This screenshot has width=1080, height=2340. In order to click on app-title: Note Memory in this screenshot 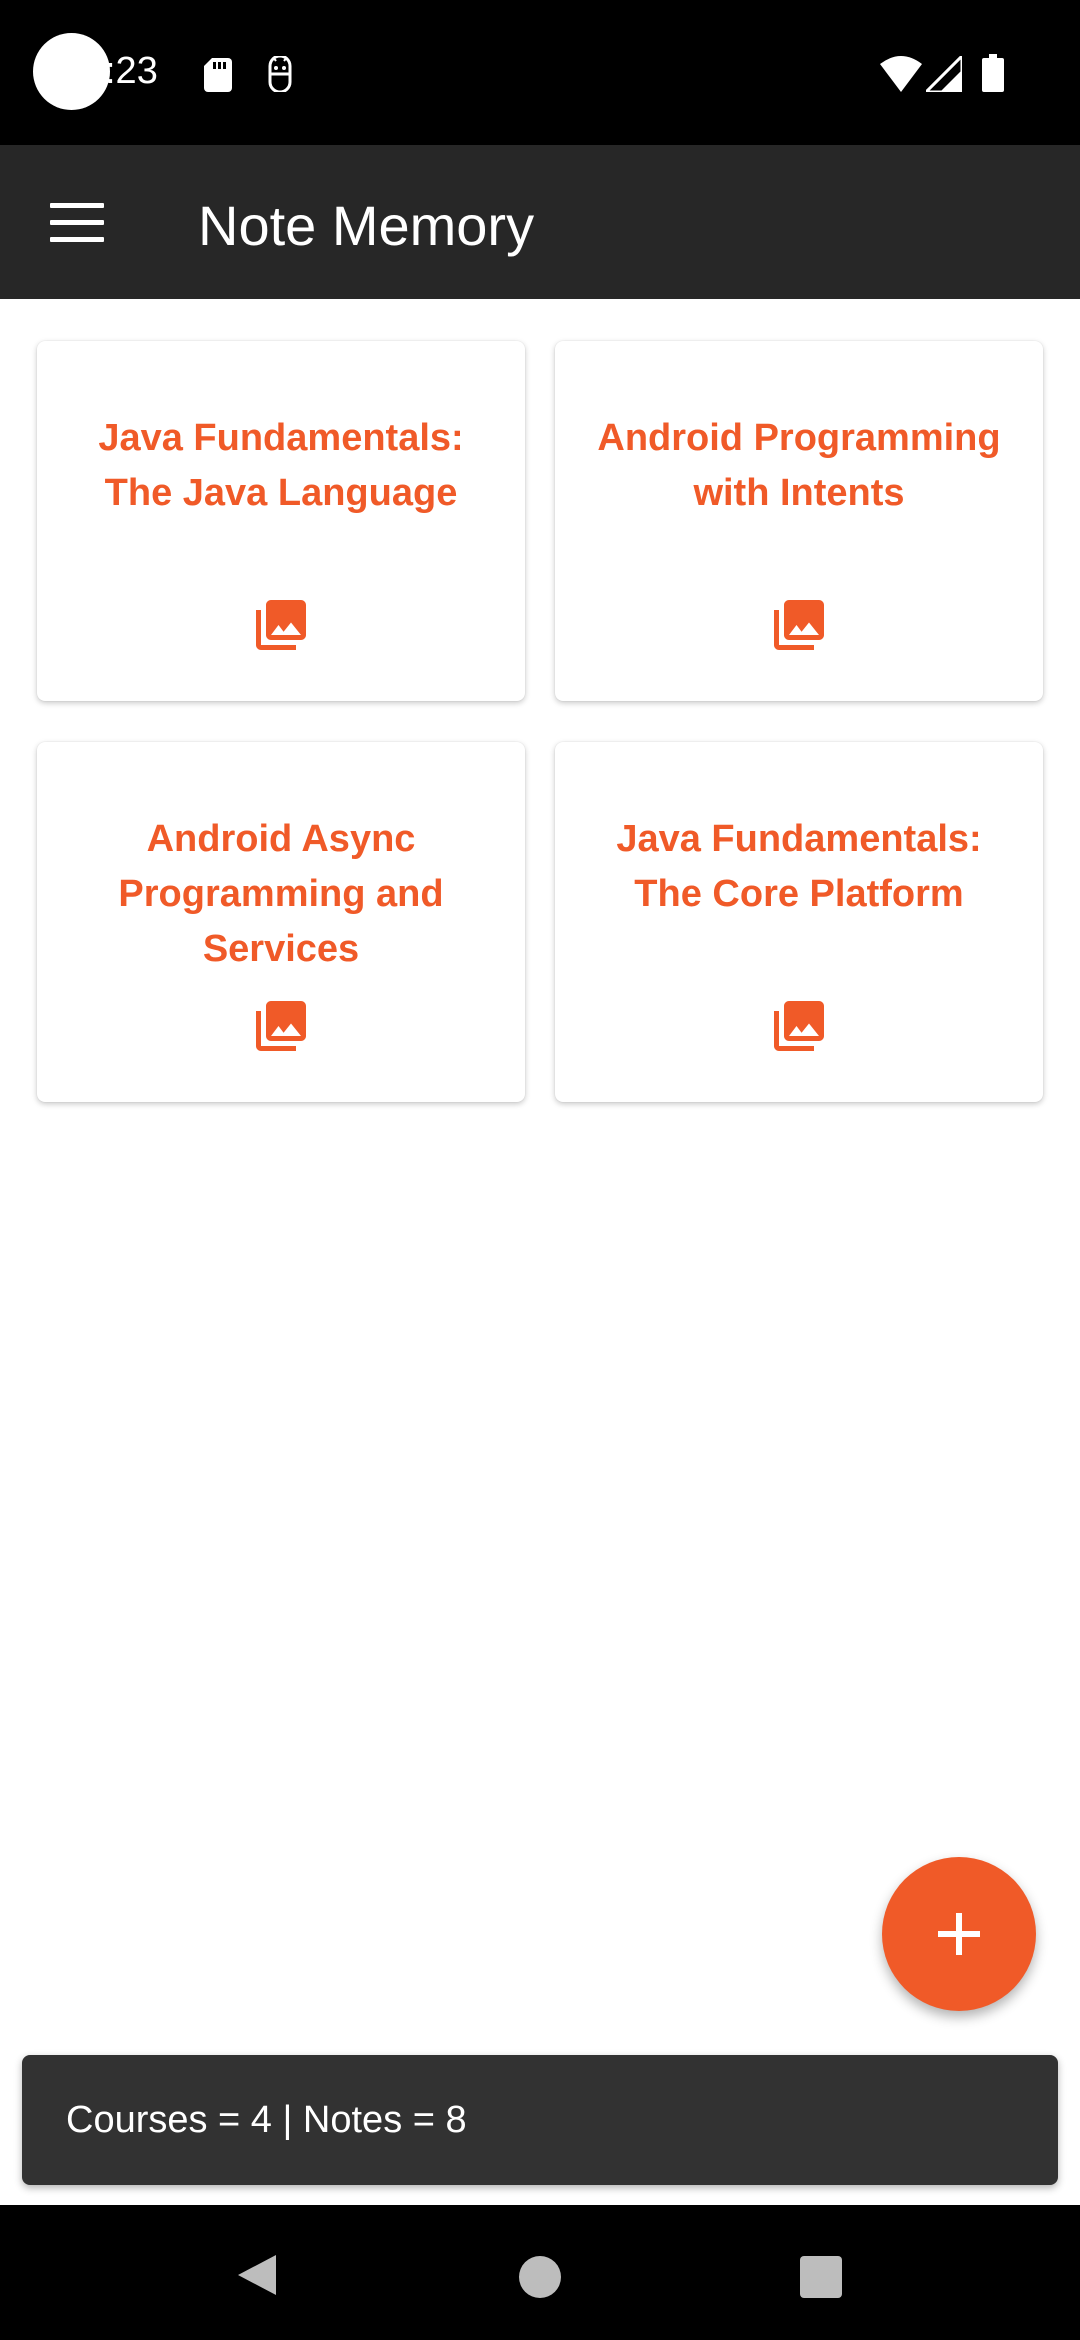, I will do `click(366, 225)`.